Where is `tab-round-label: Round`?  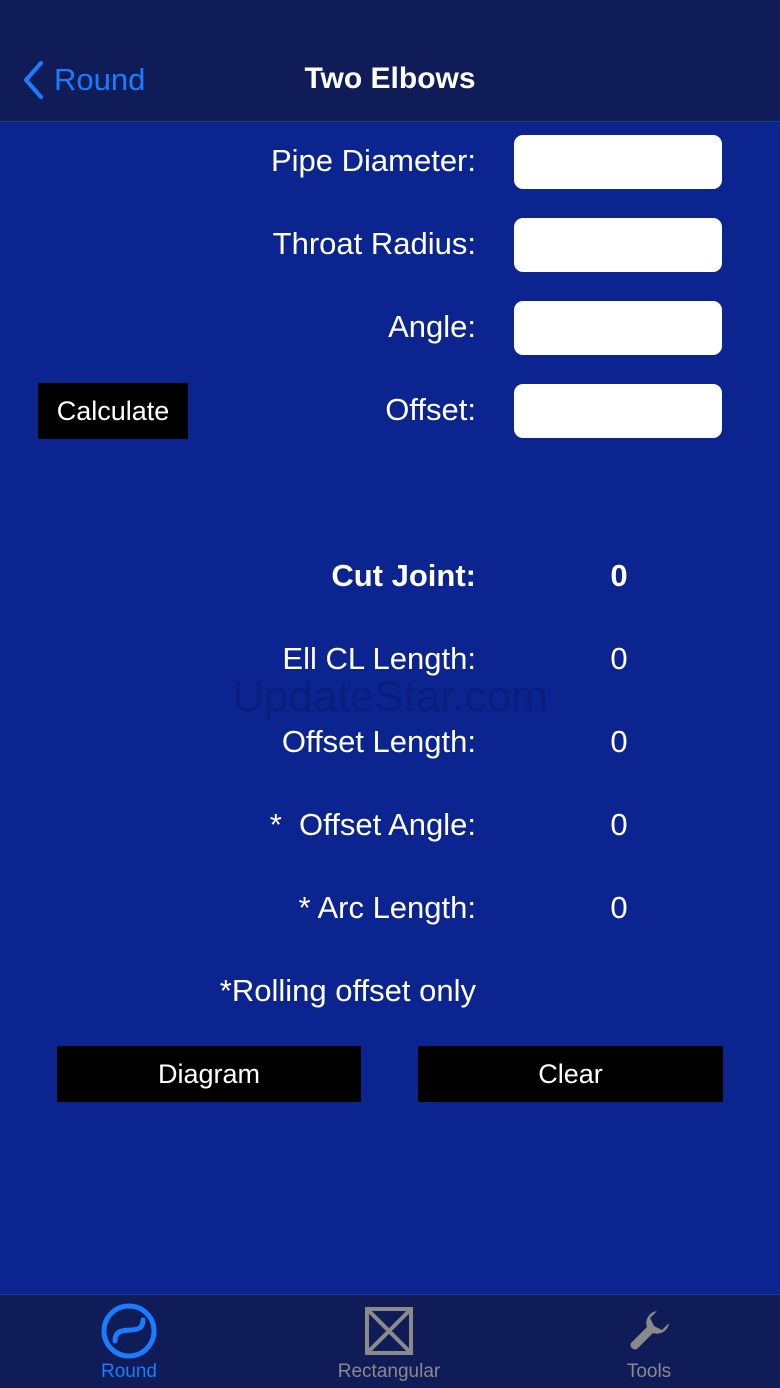 tab-round-label: Round is located at coordinates (129, 1371).